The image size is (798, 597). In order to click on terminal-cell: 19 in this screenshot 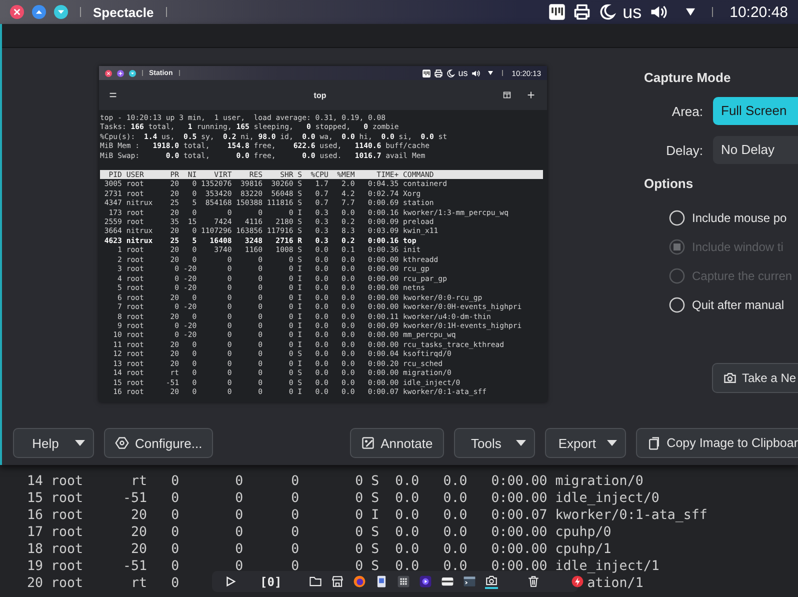, I will do `click(35, 566)`.